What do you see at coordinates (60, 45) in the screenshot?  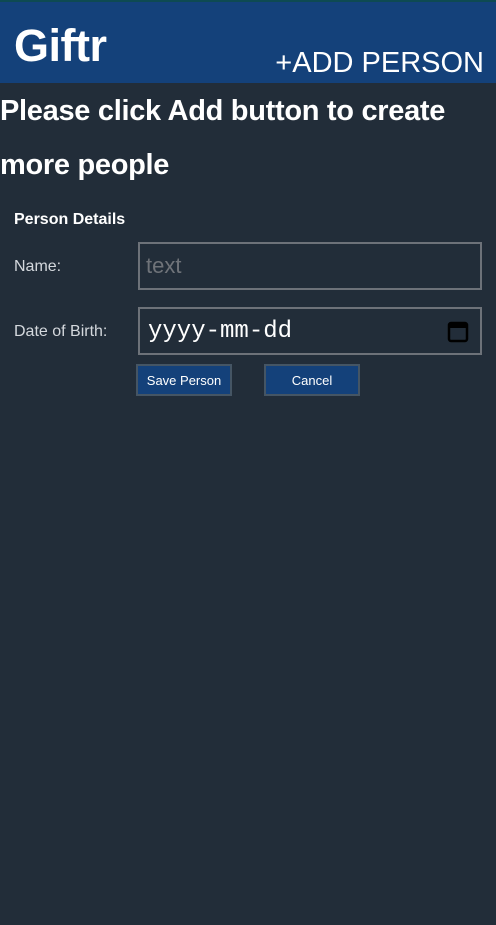 I see `app-title: Giftr` at bounding box center [60, 45].